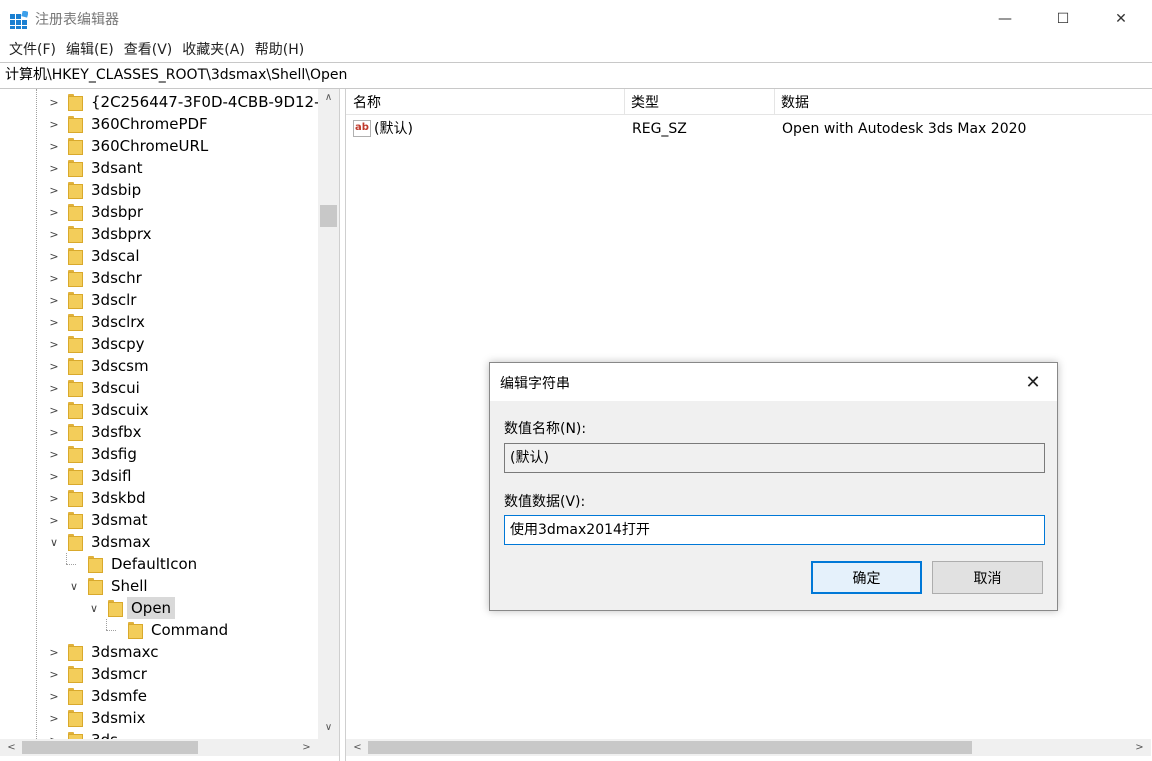 The width and height of the screenshot is (1152, 761). Describe the element at coordinates (159, 212) in the screenshot. I see `tree-item: >3dsbpr` at that location.